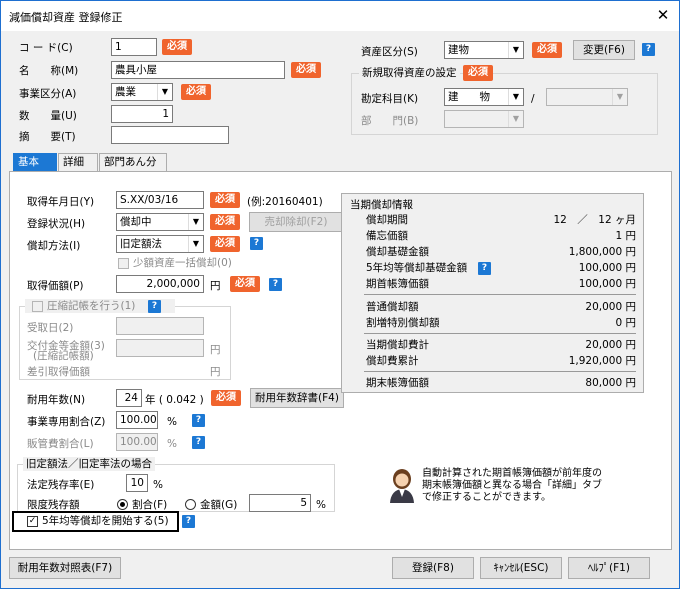 This screenshot has height=589, width=680. Describe the element at coordinates (66, 422) in the screenshot. I see `business-ratio-label: 事業専用割合(Z)` at that location.